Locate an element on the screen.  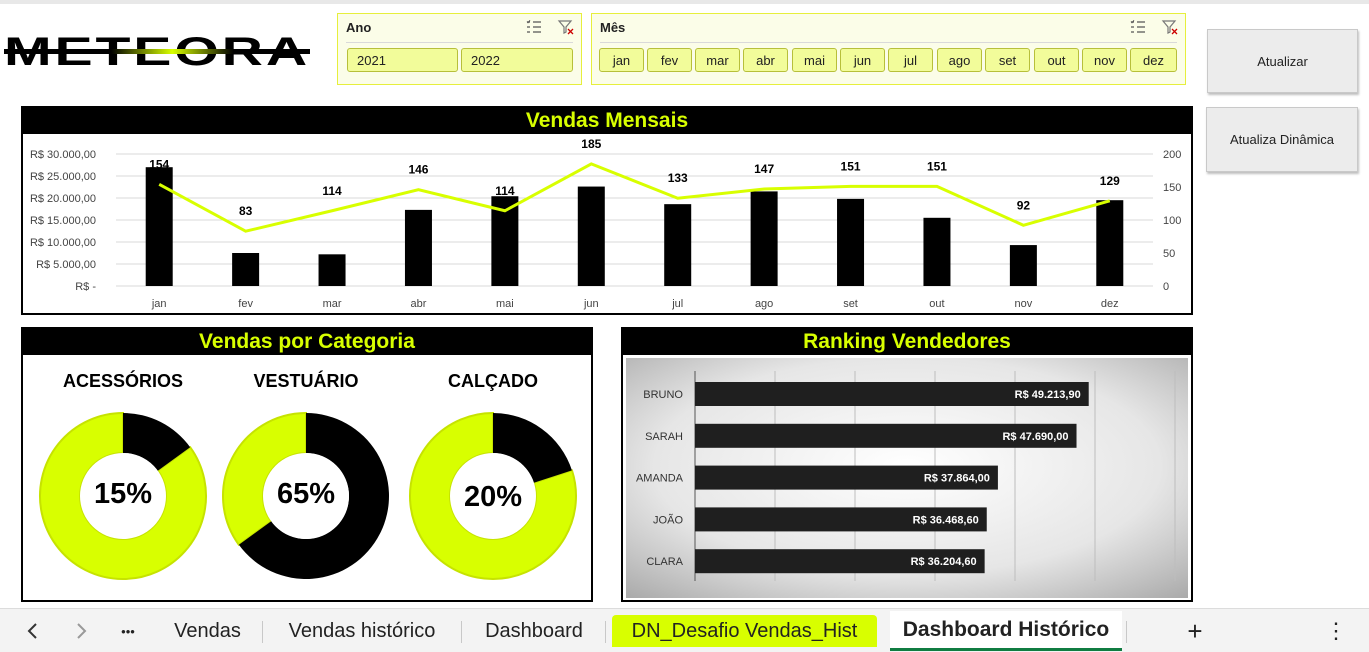
tab-dashboard: Dashboard is located at coordinates (534, 631).